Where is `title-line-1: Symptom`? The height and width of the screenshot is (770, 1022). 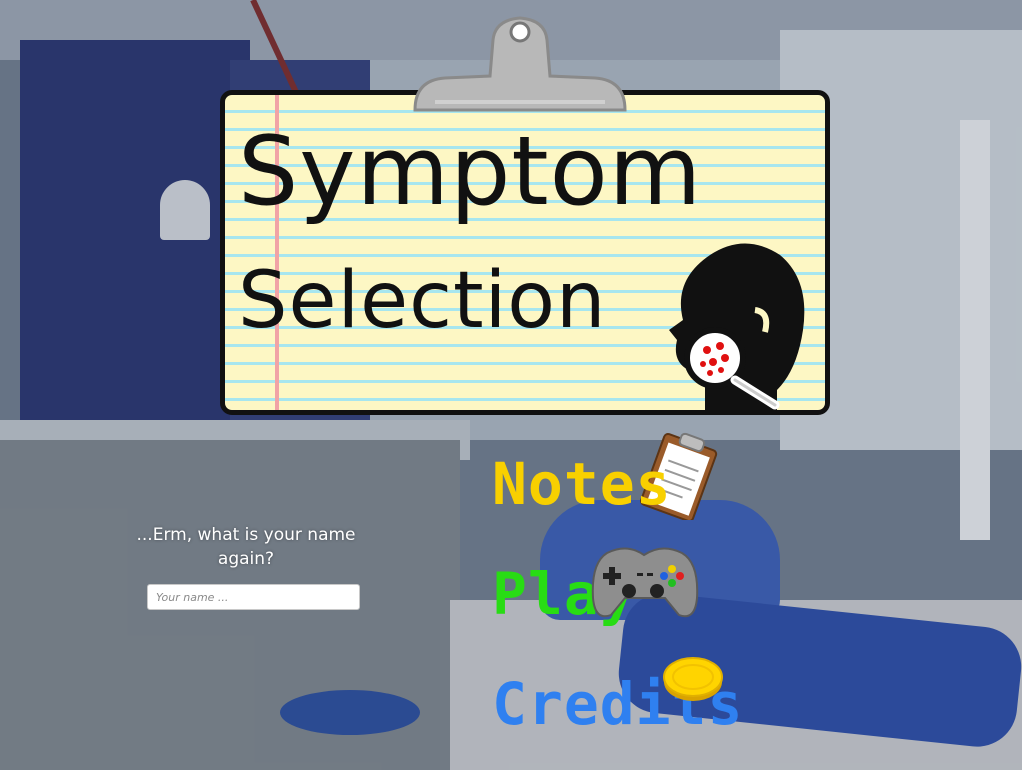 title-line-1: Symptom is located at coordinates (470, 172).